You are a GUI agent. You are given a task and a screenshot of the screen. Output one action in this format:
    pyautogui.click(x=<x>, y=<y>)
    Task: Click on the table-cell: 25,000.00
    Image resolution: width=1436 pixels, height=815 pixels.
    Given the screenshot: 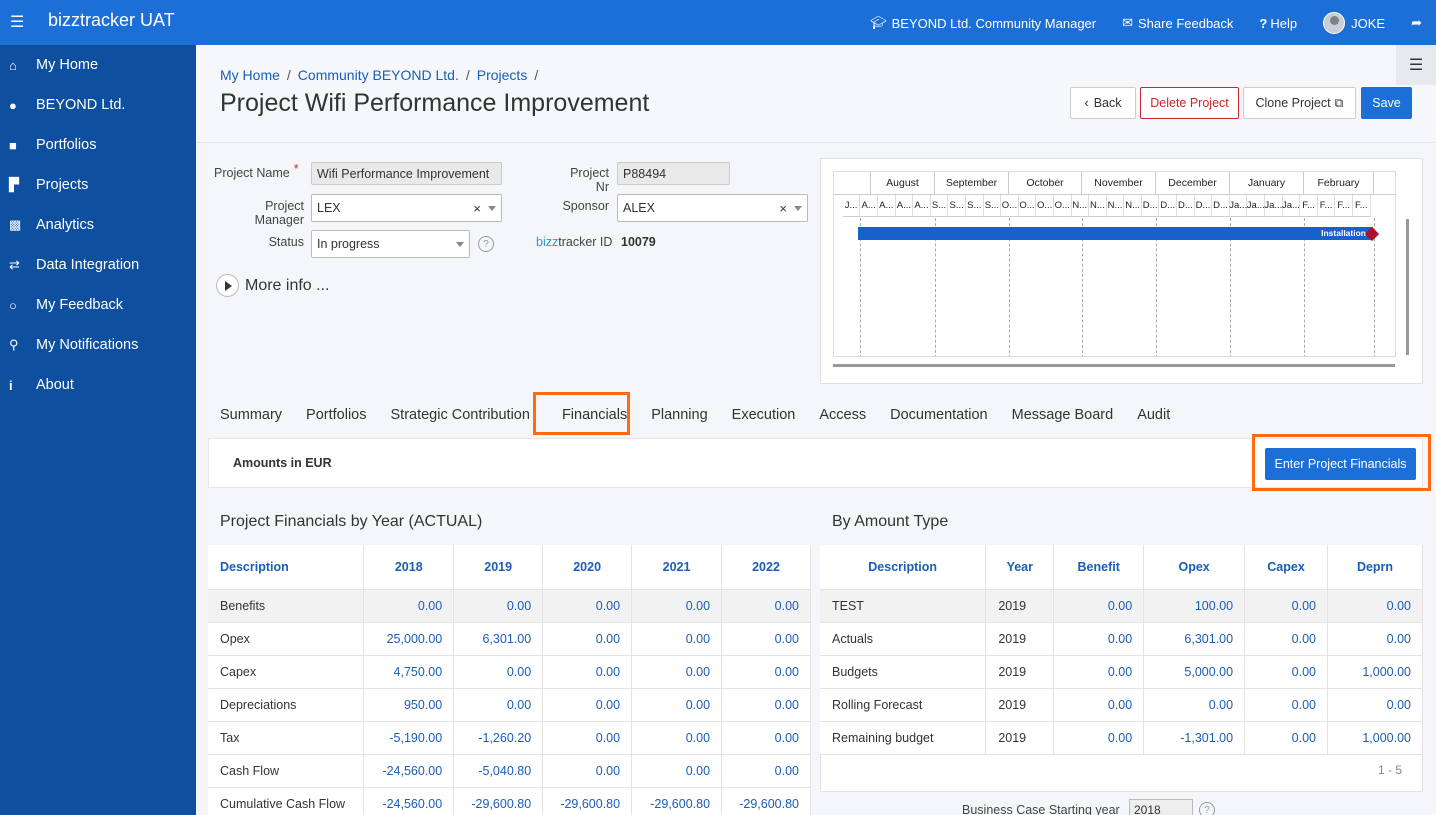 What is the action you would take?
    pyautogui.click(x=409, y=639)
    